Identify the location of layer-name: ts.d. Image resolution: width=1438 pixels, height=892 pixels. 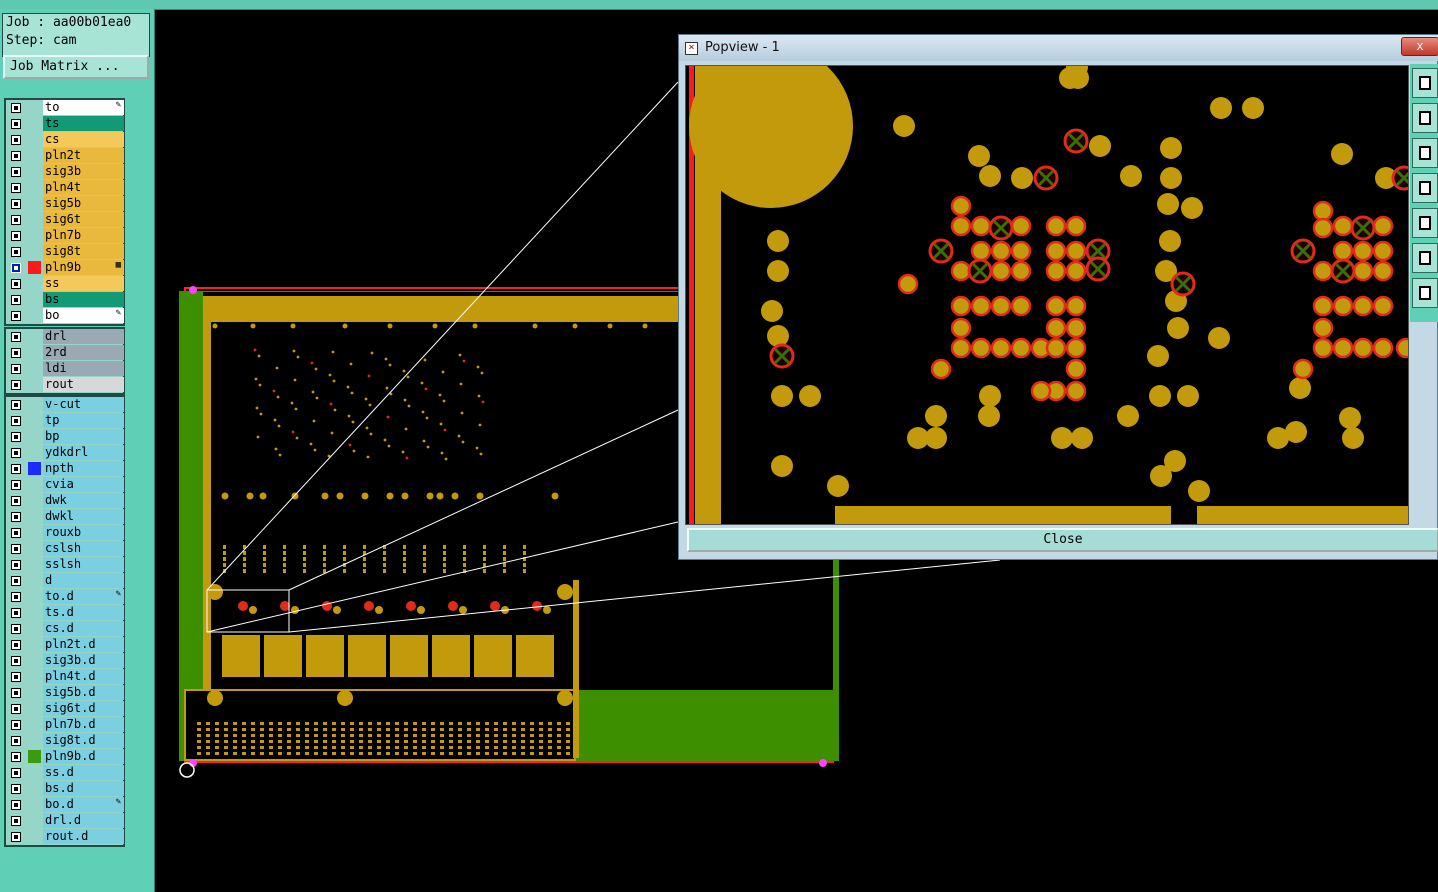
(83, 612).